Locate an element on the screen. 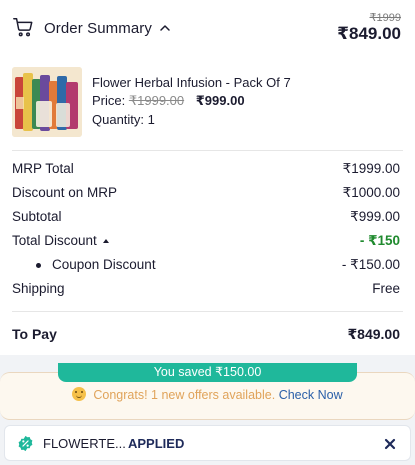 The image size is (415, 465). price-label: Price: is located at coordinates (109, 100).